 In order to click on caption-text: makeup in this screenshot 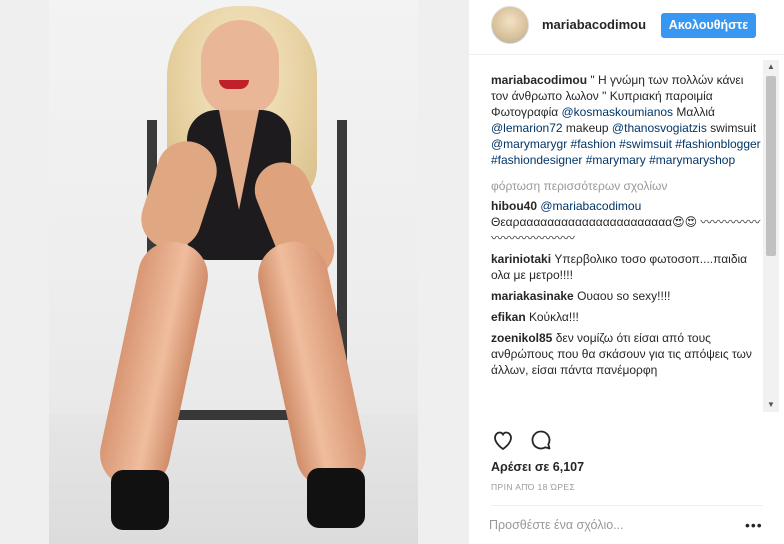, I will do `click(587, 128)`.